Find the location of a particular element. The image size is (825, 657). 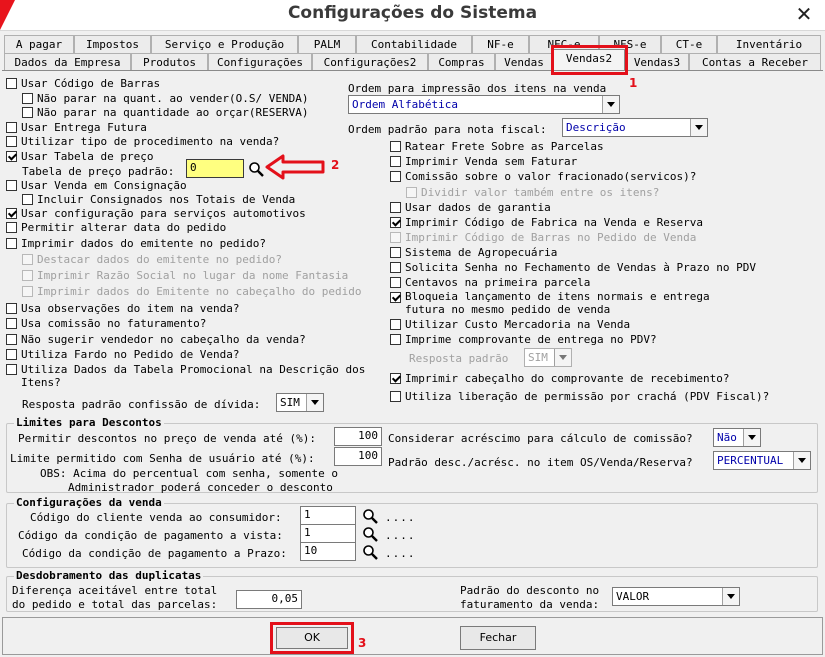

tab-inventario: Inventário is located at coordinates (769, 44).